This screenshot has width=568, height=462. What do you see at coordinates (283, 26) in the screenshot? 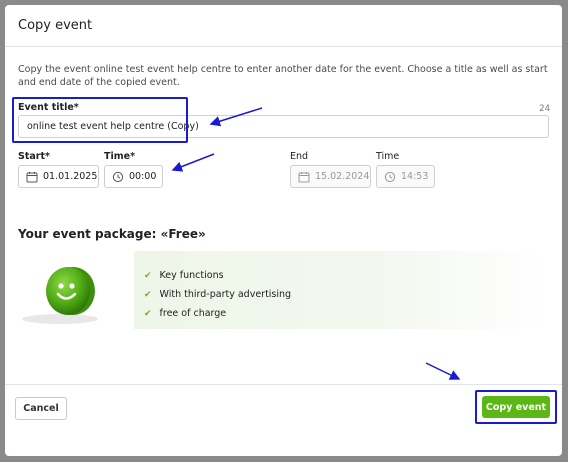
I see `dialog-header: Copy event` at bounding box center [283, 26].